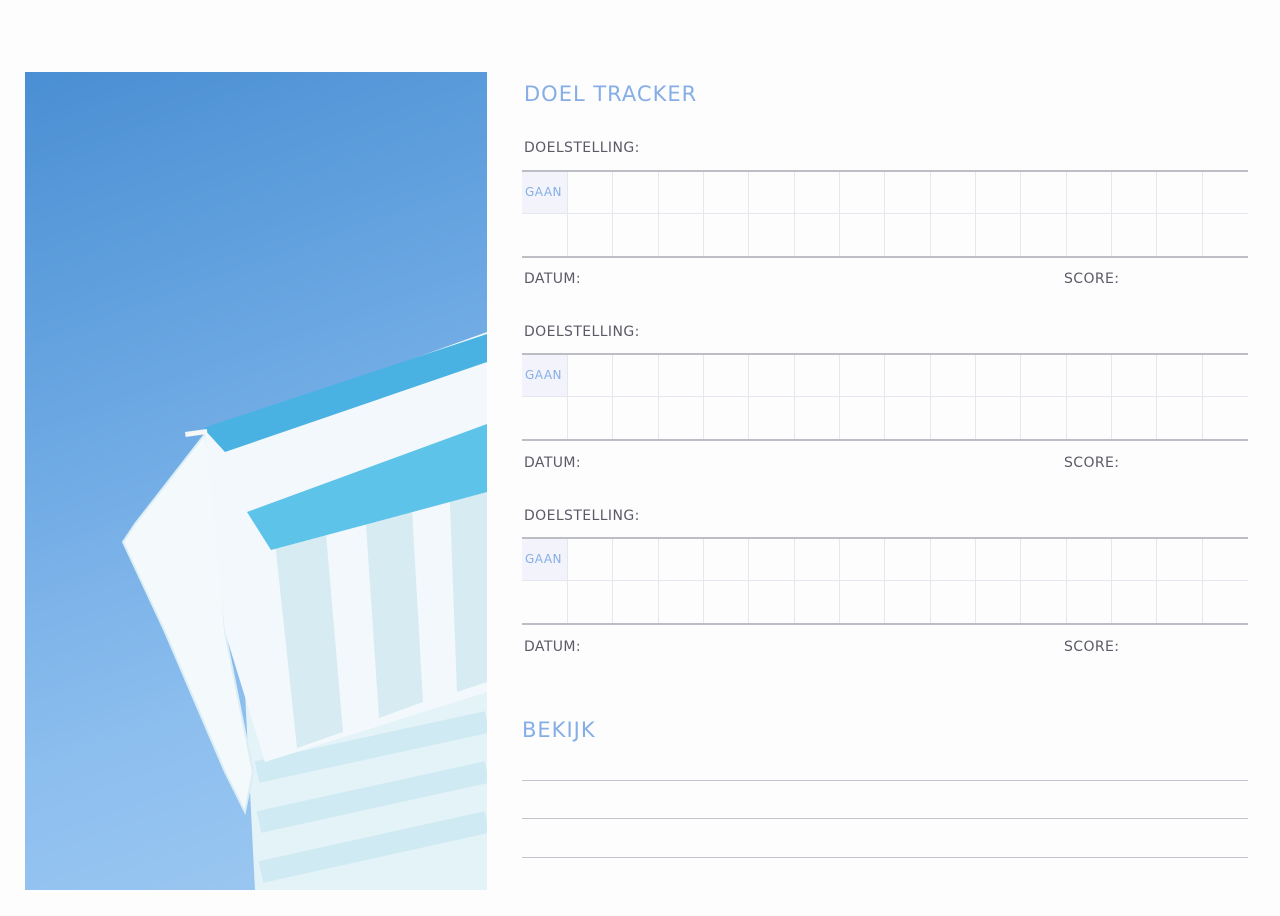 The width and height of the screenshot is (1280, 916). I want to click on review-title: BEKIJK, so click(559, 730).